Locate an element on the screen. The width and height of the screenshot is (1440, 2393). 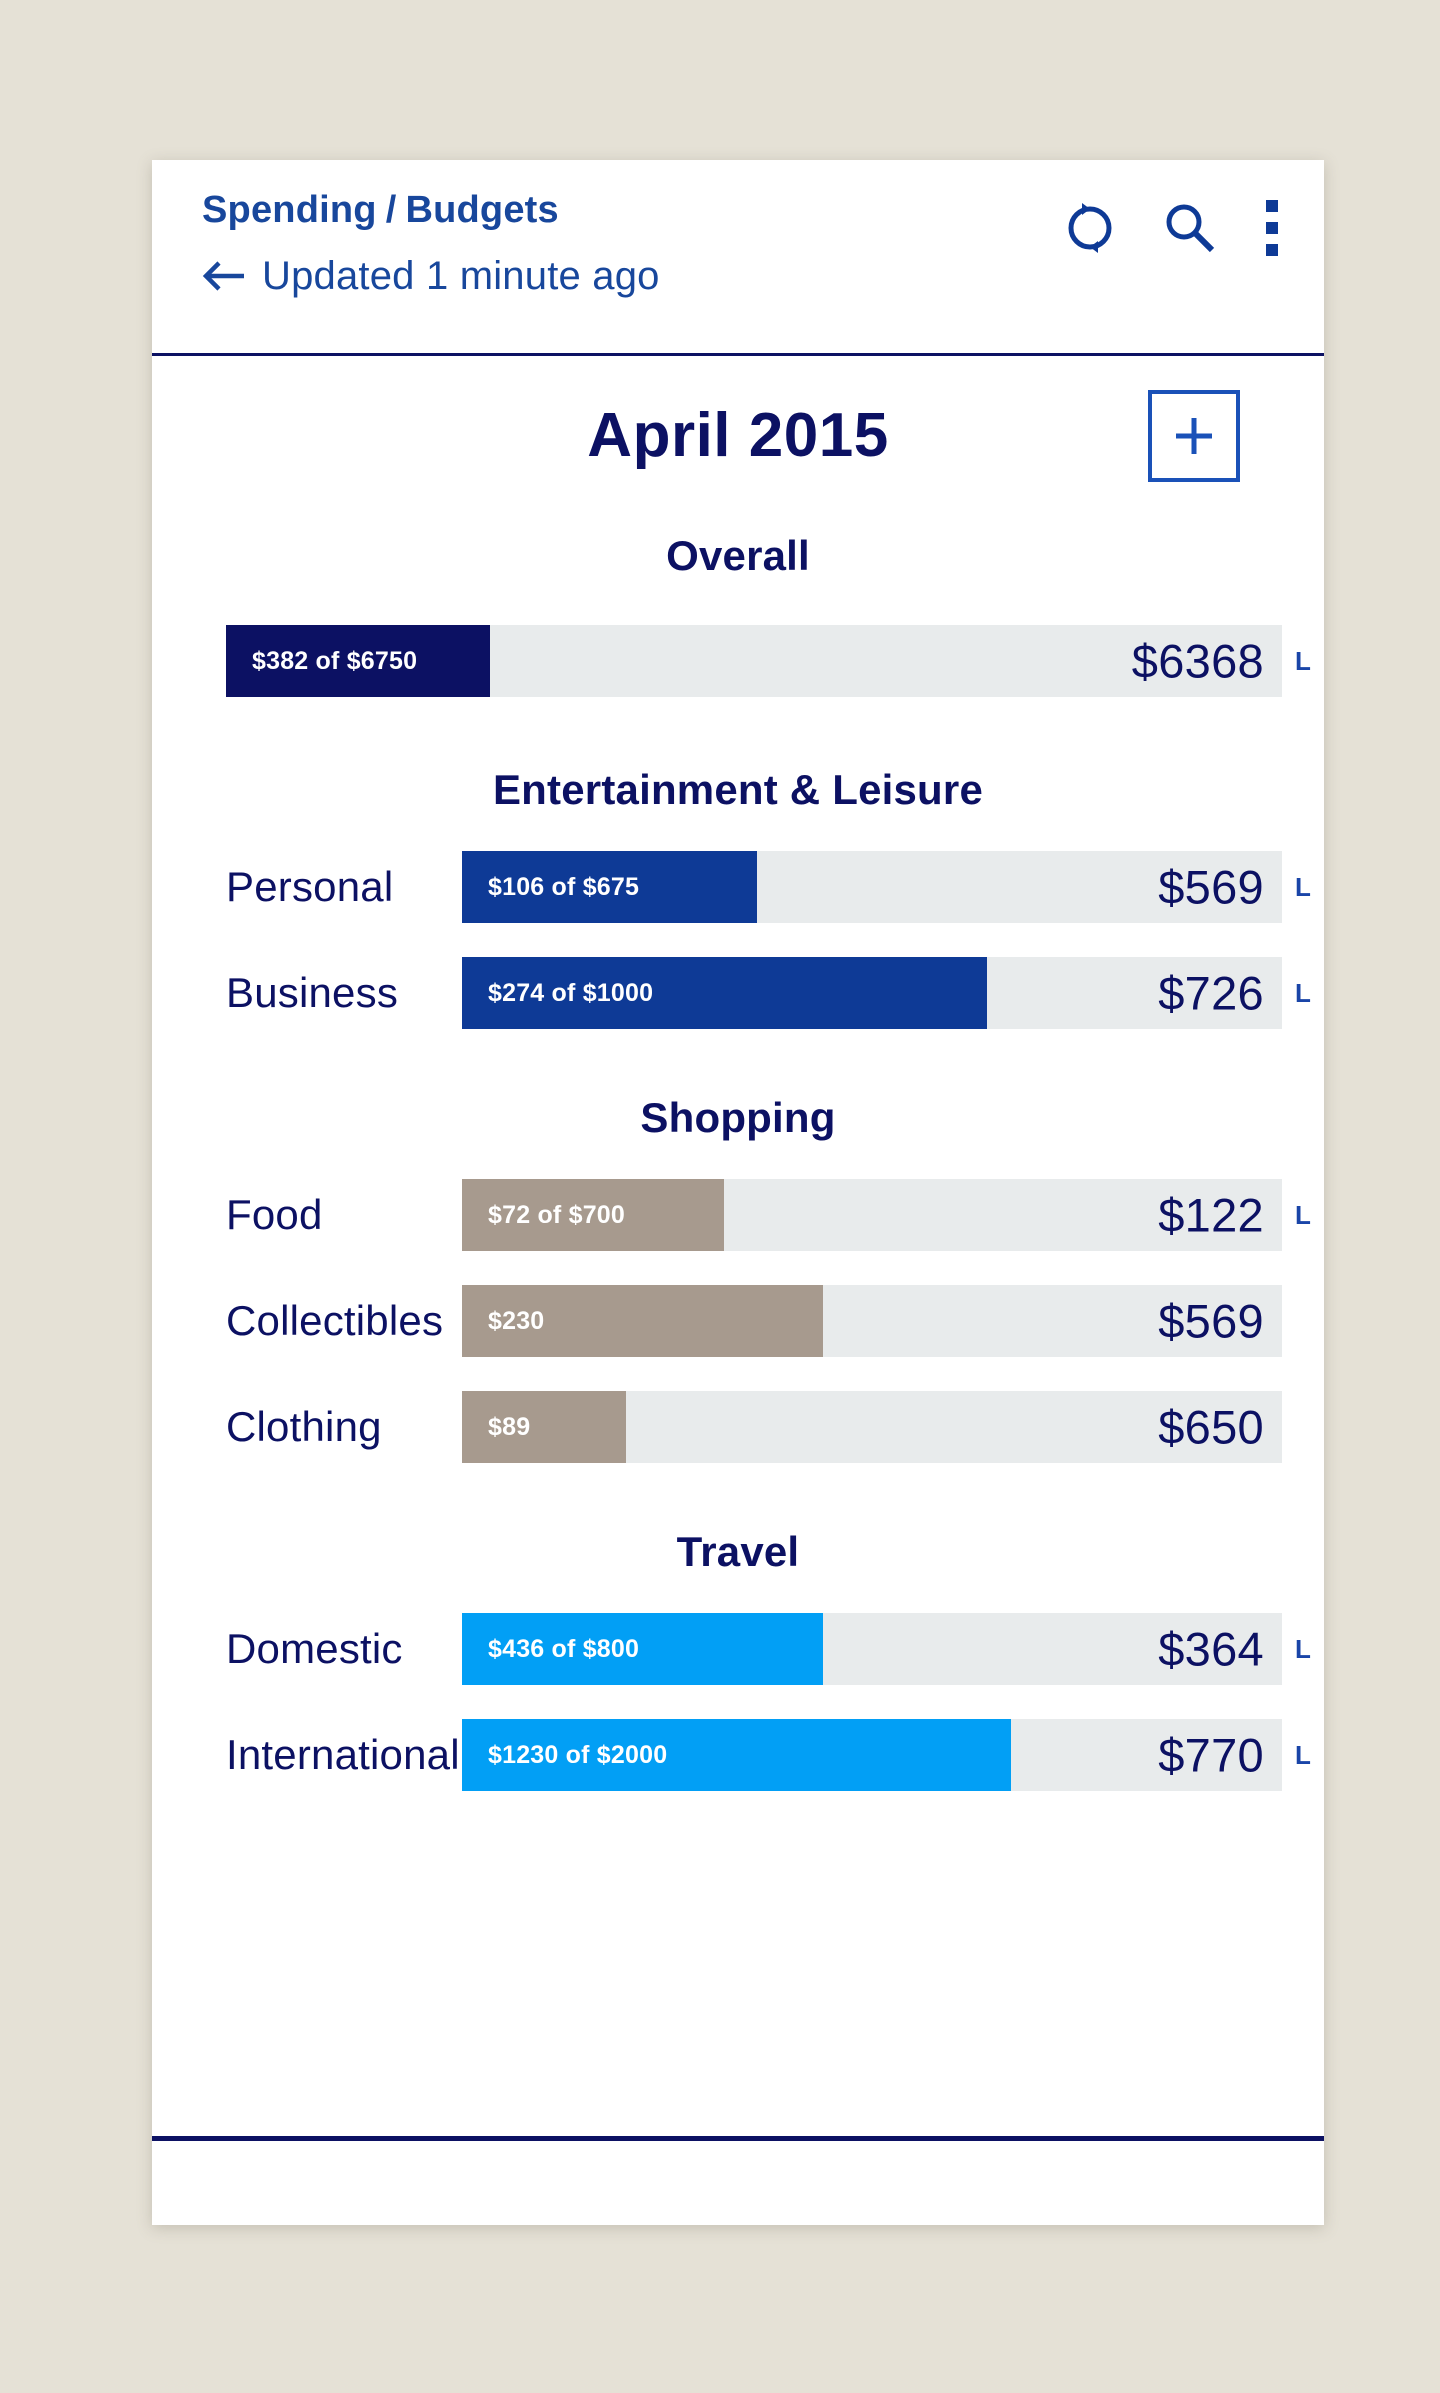
budget-row-label: International is located at coordinates (343, 1754).